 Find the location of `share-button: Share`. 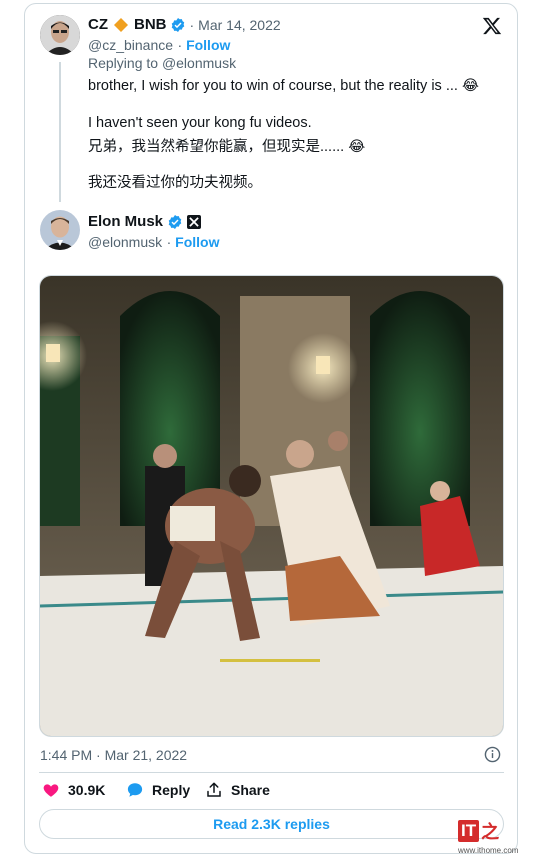

share-button: Share is located at coordinates (237, 790).